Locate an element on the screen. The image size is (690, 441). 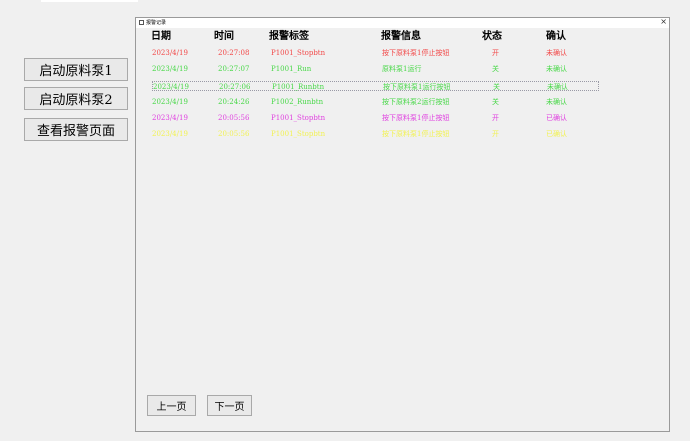
header-time: 时间 is located at coordinates (224, 36).